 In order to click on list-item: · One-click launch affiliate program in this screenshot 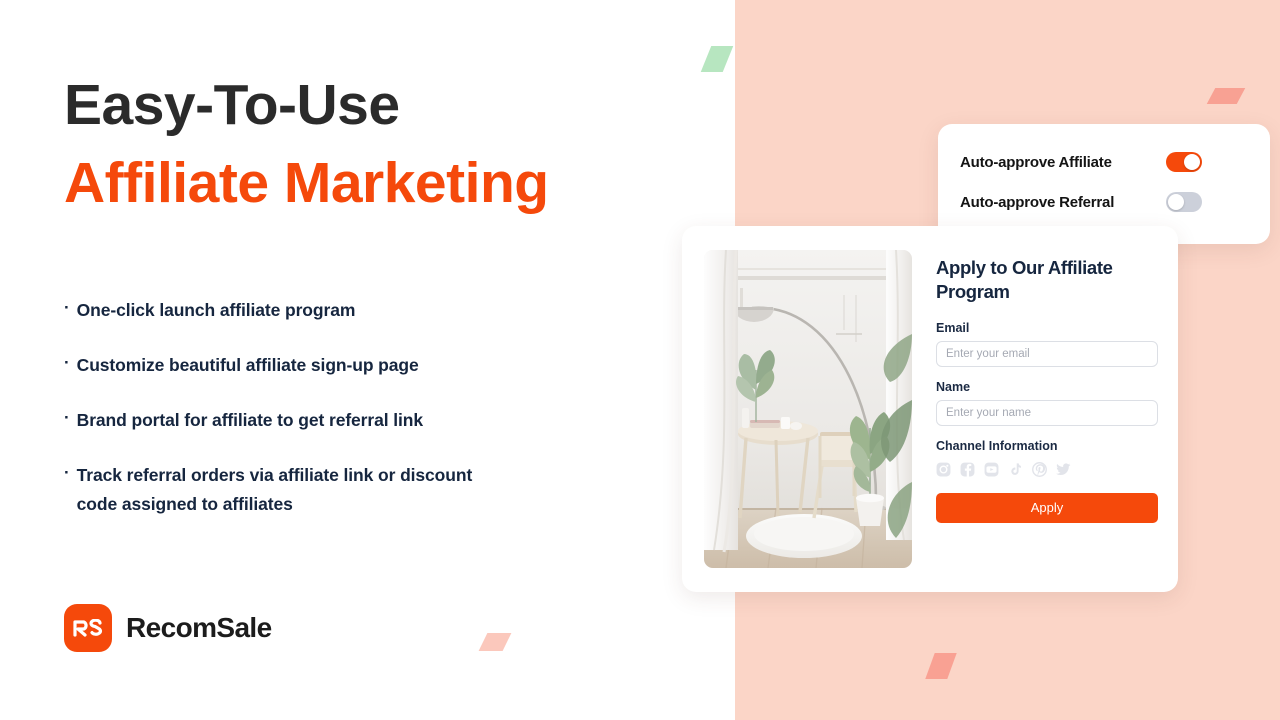, I will do `click(364, 310)`.